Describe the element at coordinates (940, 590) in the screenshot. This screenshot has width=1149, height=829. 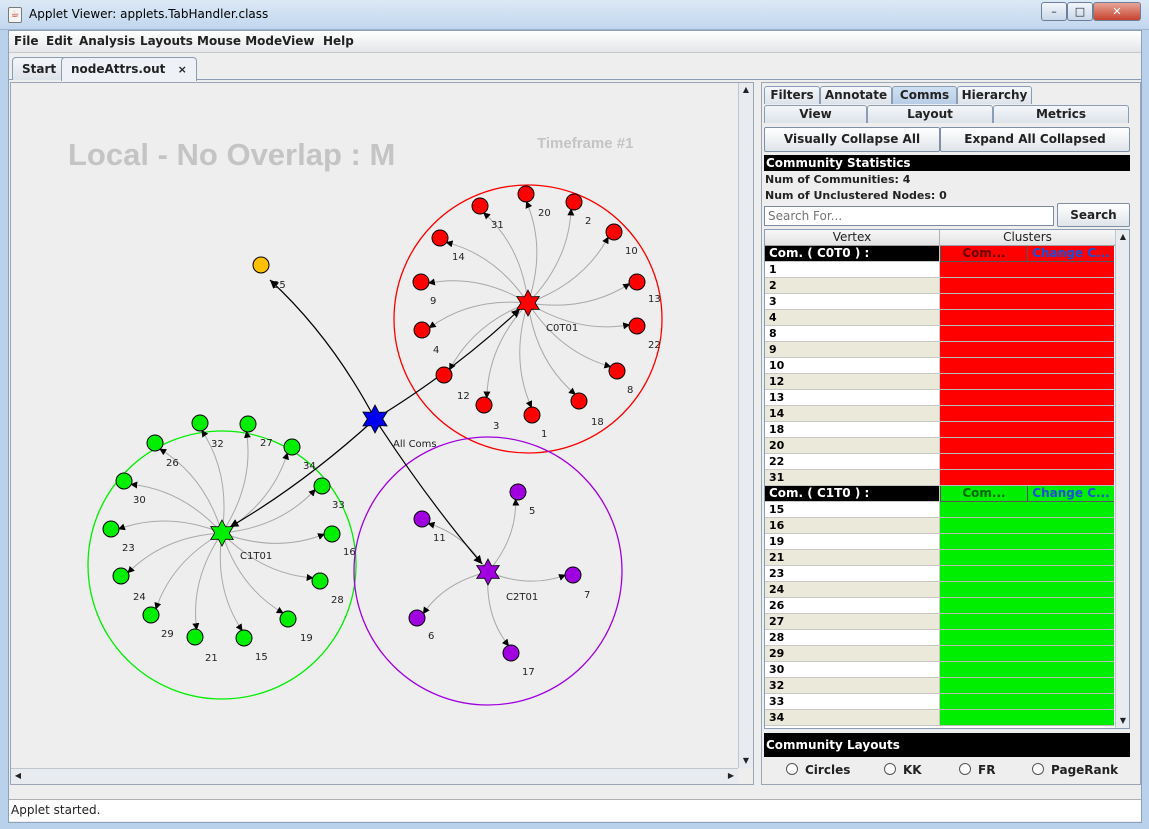
I see `table-row: 24` at that location.